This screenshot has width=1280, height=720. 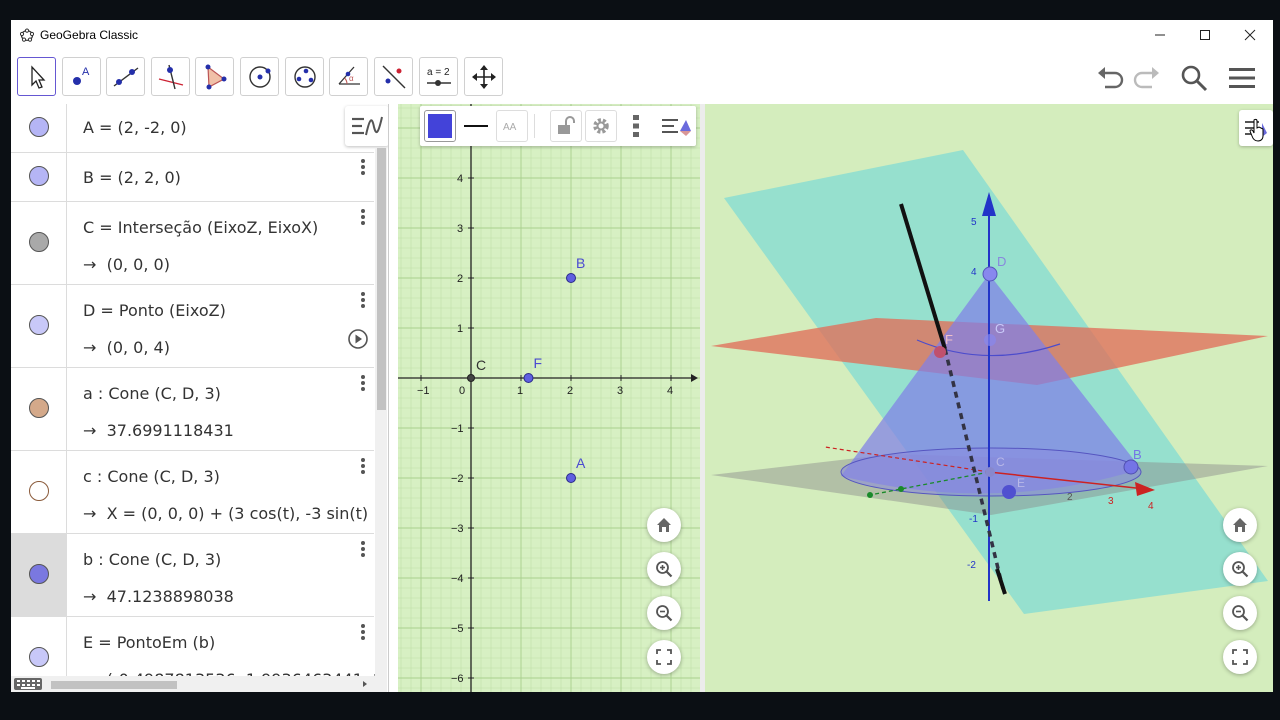 What do you see at coordinates (664, 613) in the screenshot?
I see `zoom-out-button-2d` at bounding box center [664, 613].